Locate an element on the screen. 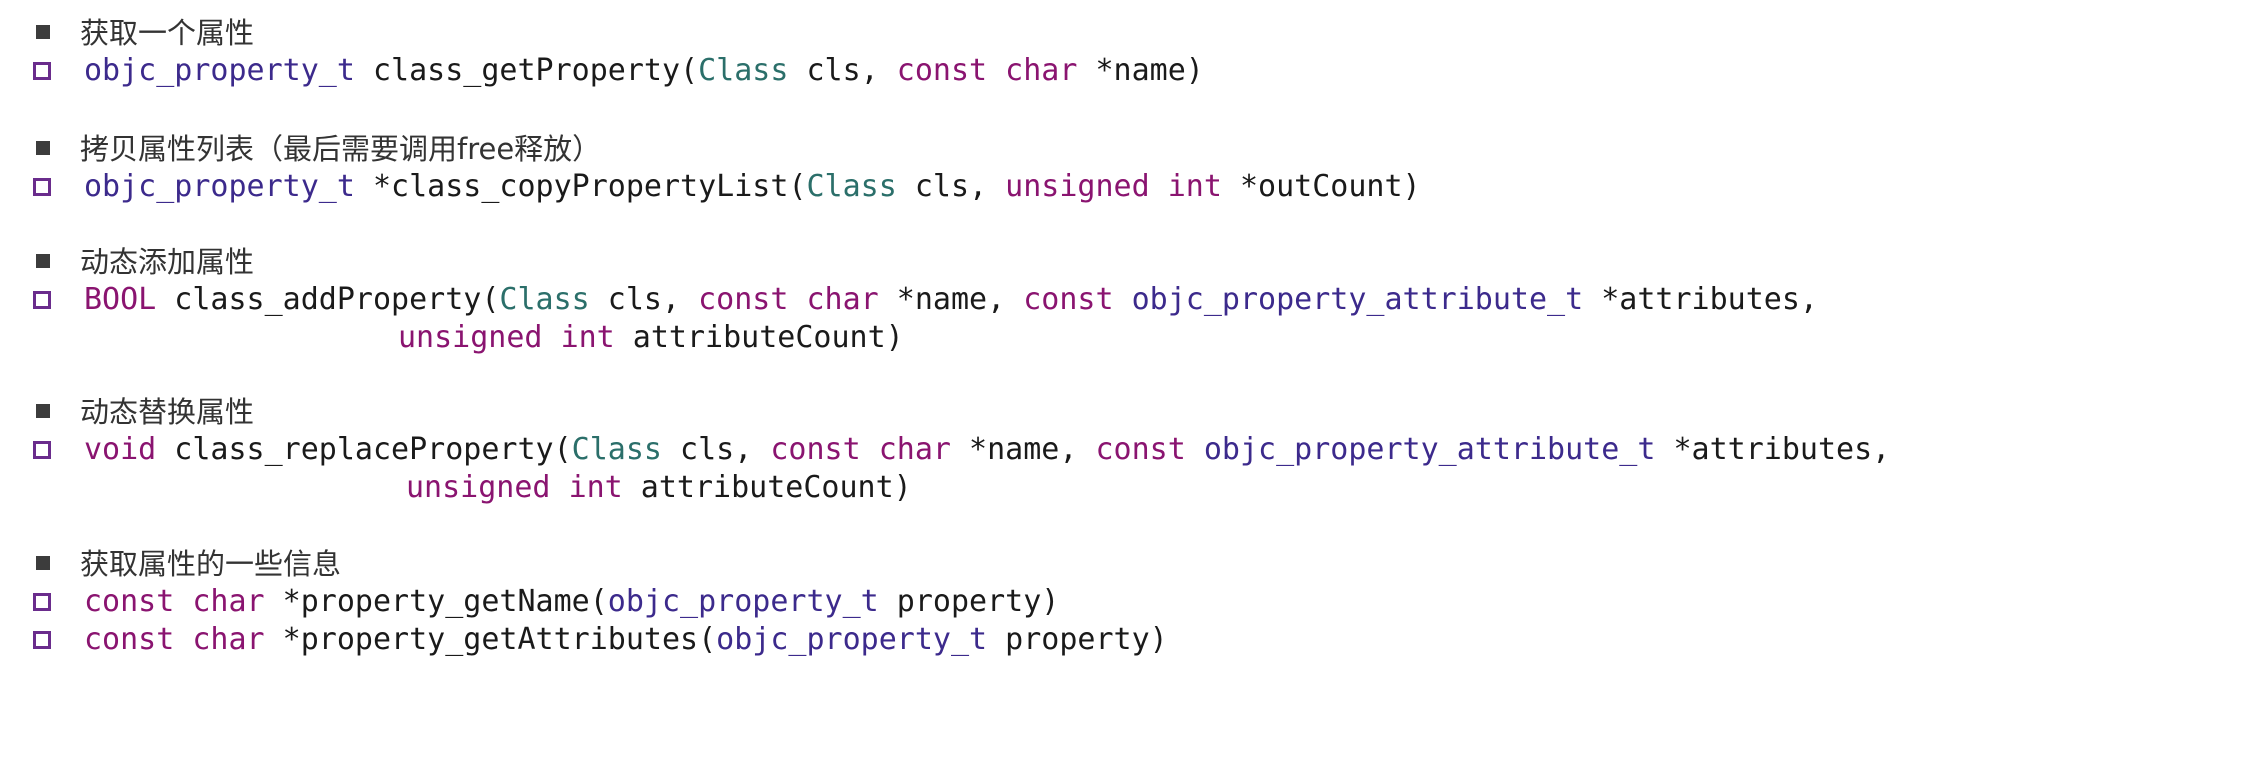  code-token: void is located at coordinates (120, 449).